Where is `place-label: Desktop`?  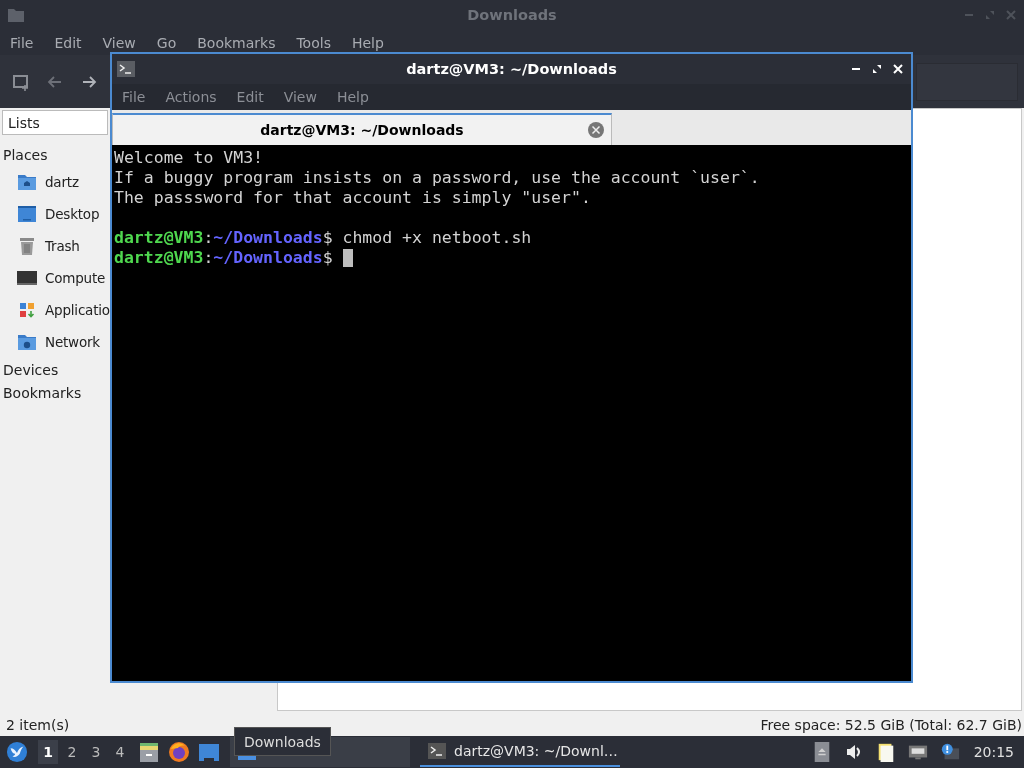
place-label: Desktop is located at coordinates (72, 214).